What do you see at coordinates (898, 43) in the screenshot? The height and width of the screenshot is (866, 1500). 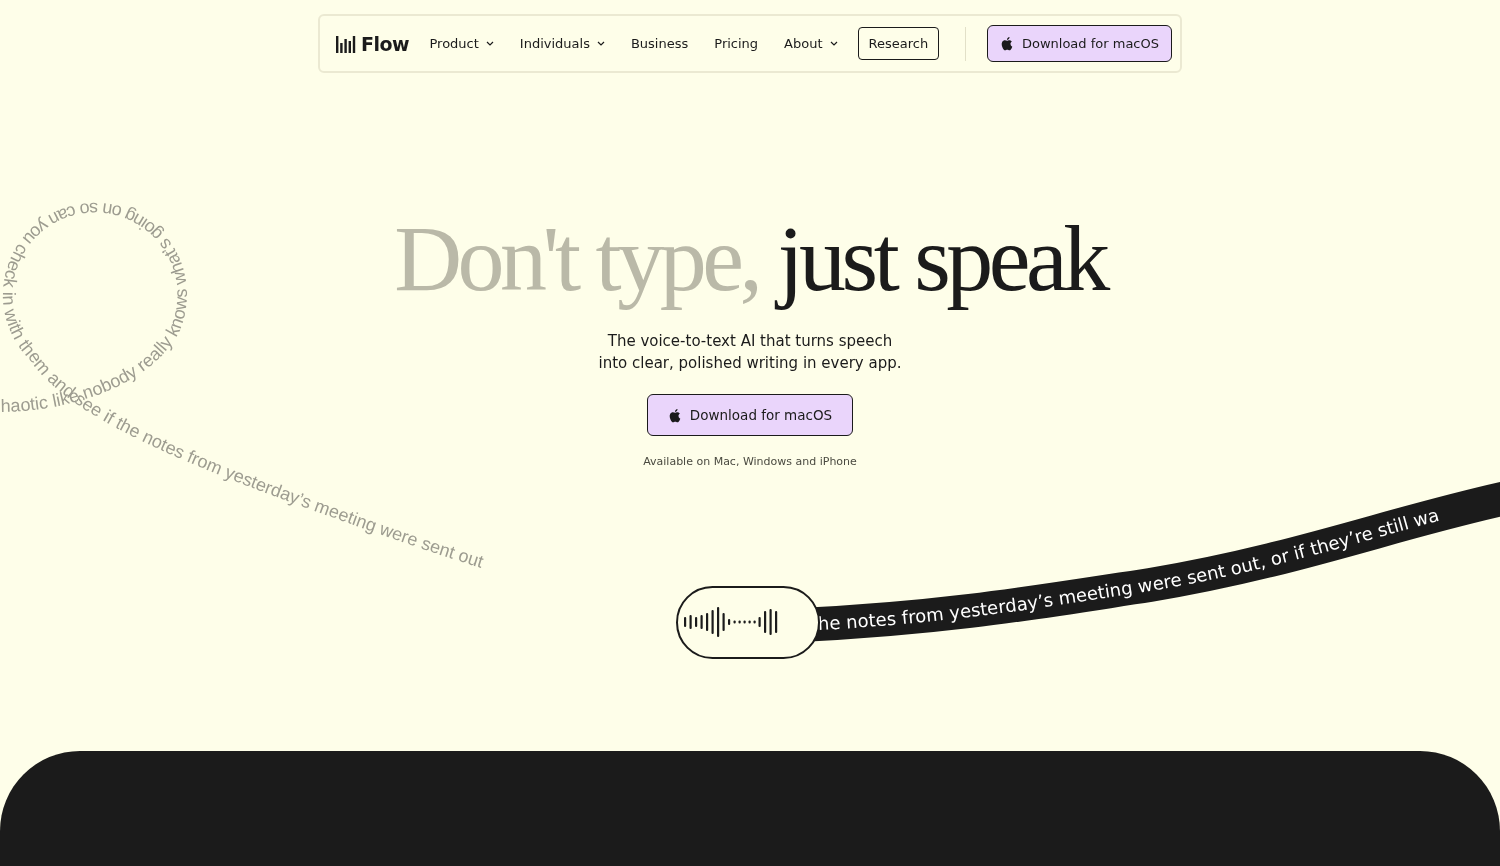 I see `research-button: Research` at bounding box center [898, 43].